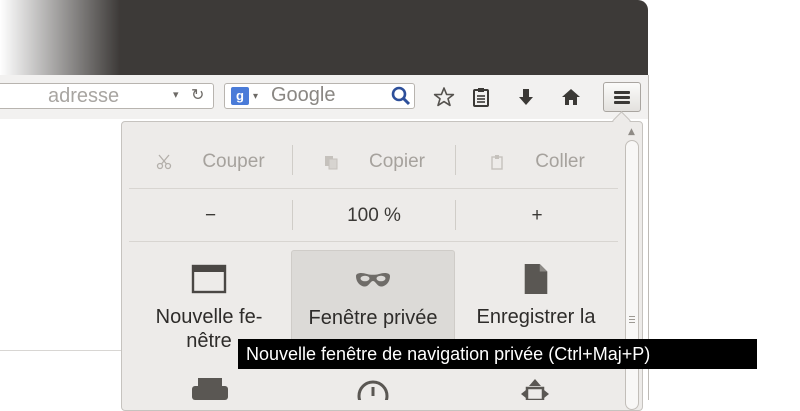  I want to click on copy-label: Copier, so click(397, 161).